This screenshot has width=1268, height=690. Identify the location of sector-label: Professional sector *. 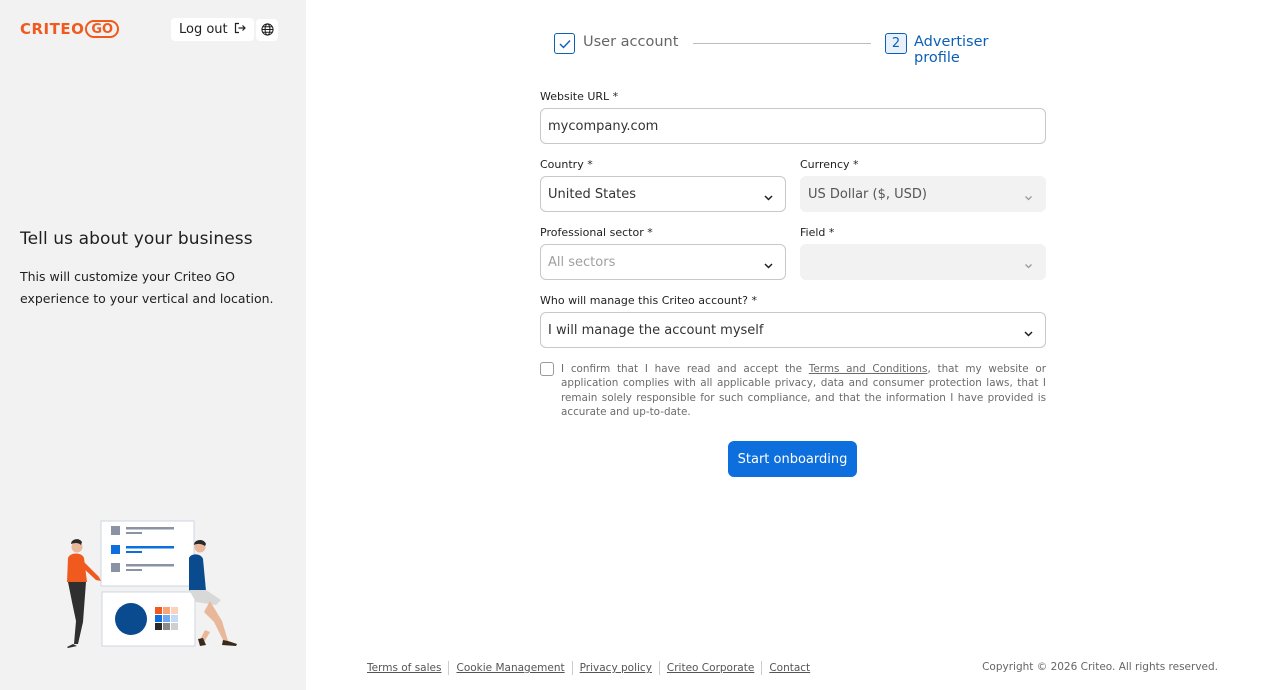
(596, 232).